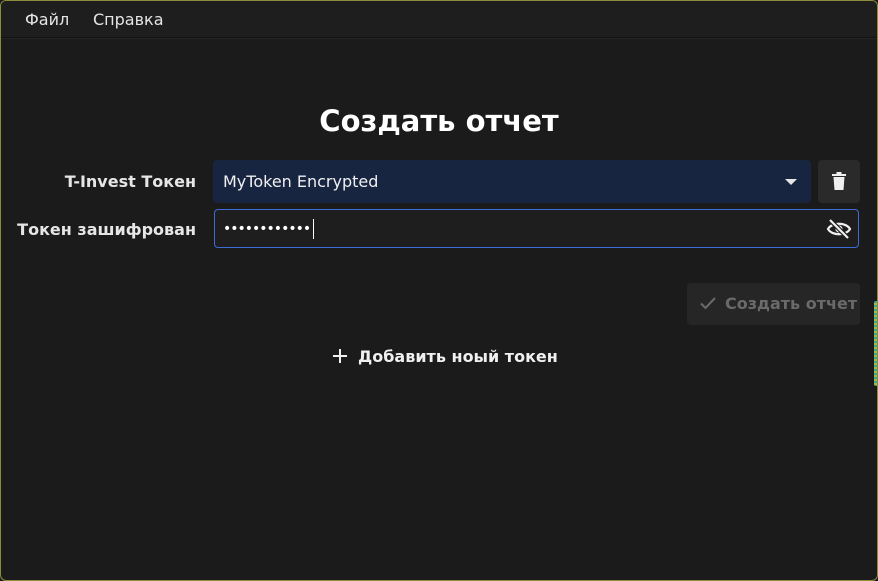 This screenshot has height=581, width=878. Describe the element at coordinates (47, 19) in the screenshot. I see `menu-file: Файл` at that location.